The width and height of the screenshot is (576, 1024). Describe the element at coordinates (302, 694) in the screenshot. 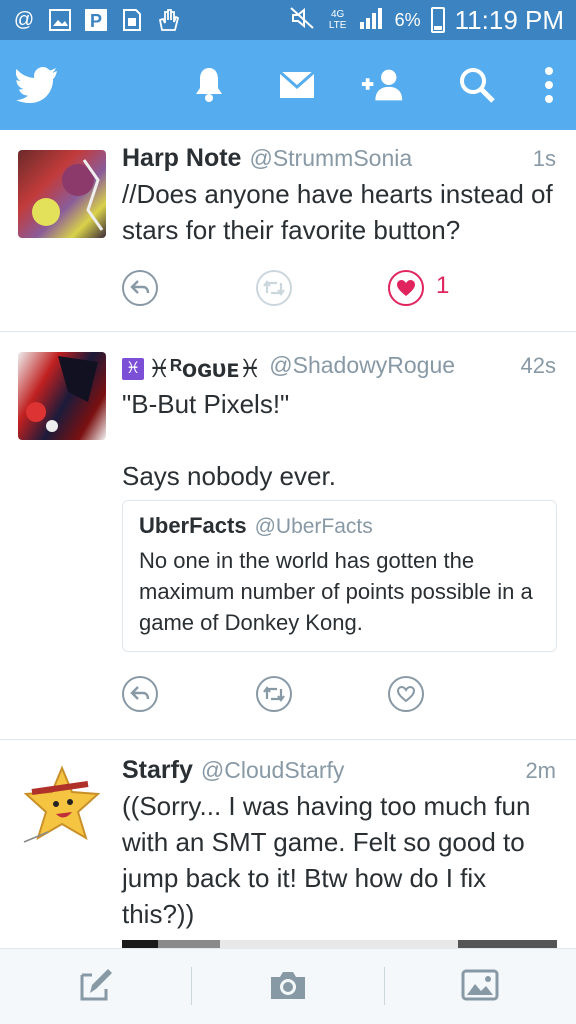

I see `tweet-actions` at that location.